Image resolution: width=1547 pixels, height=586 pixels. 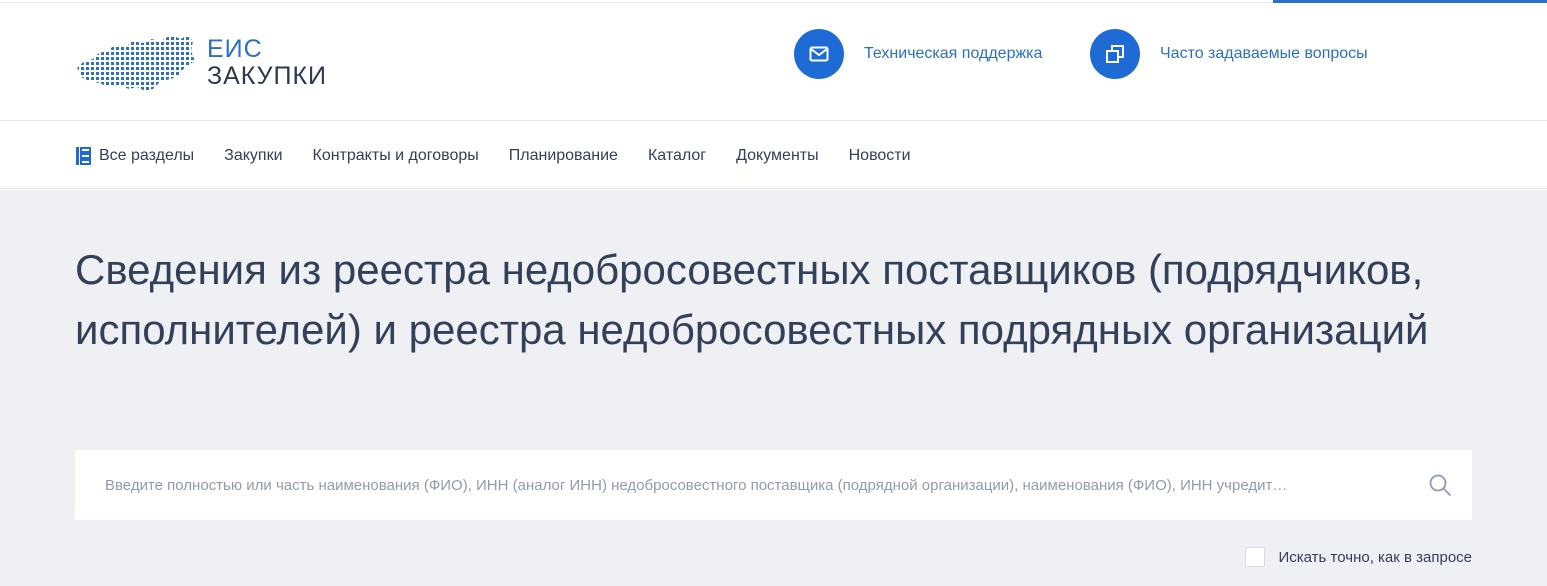 I want to click on logo-line-1: ЕИС, so click(x=235, y=48).